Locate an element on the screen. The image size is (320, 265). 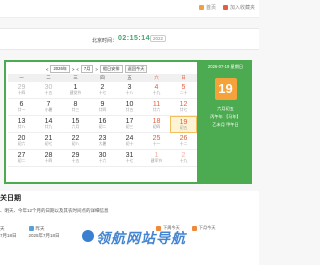
day-number: 23 is located at coordinates (102, 138).